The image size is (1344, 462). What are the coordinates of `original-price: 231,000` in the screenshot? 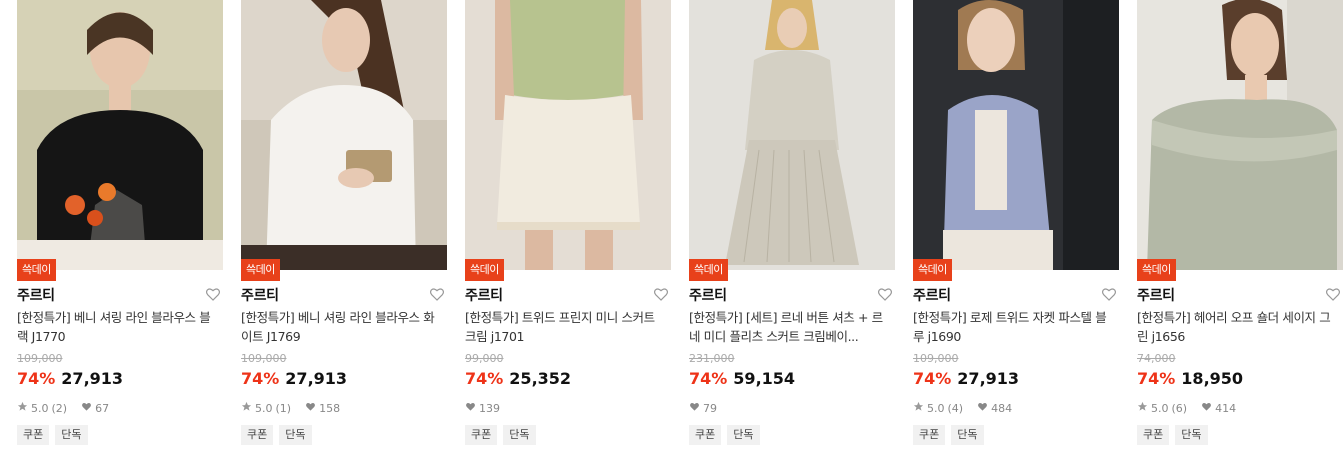 It's located at (712, 358).